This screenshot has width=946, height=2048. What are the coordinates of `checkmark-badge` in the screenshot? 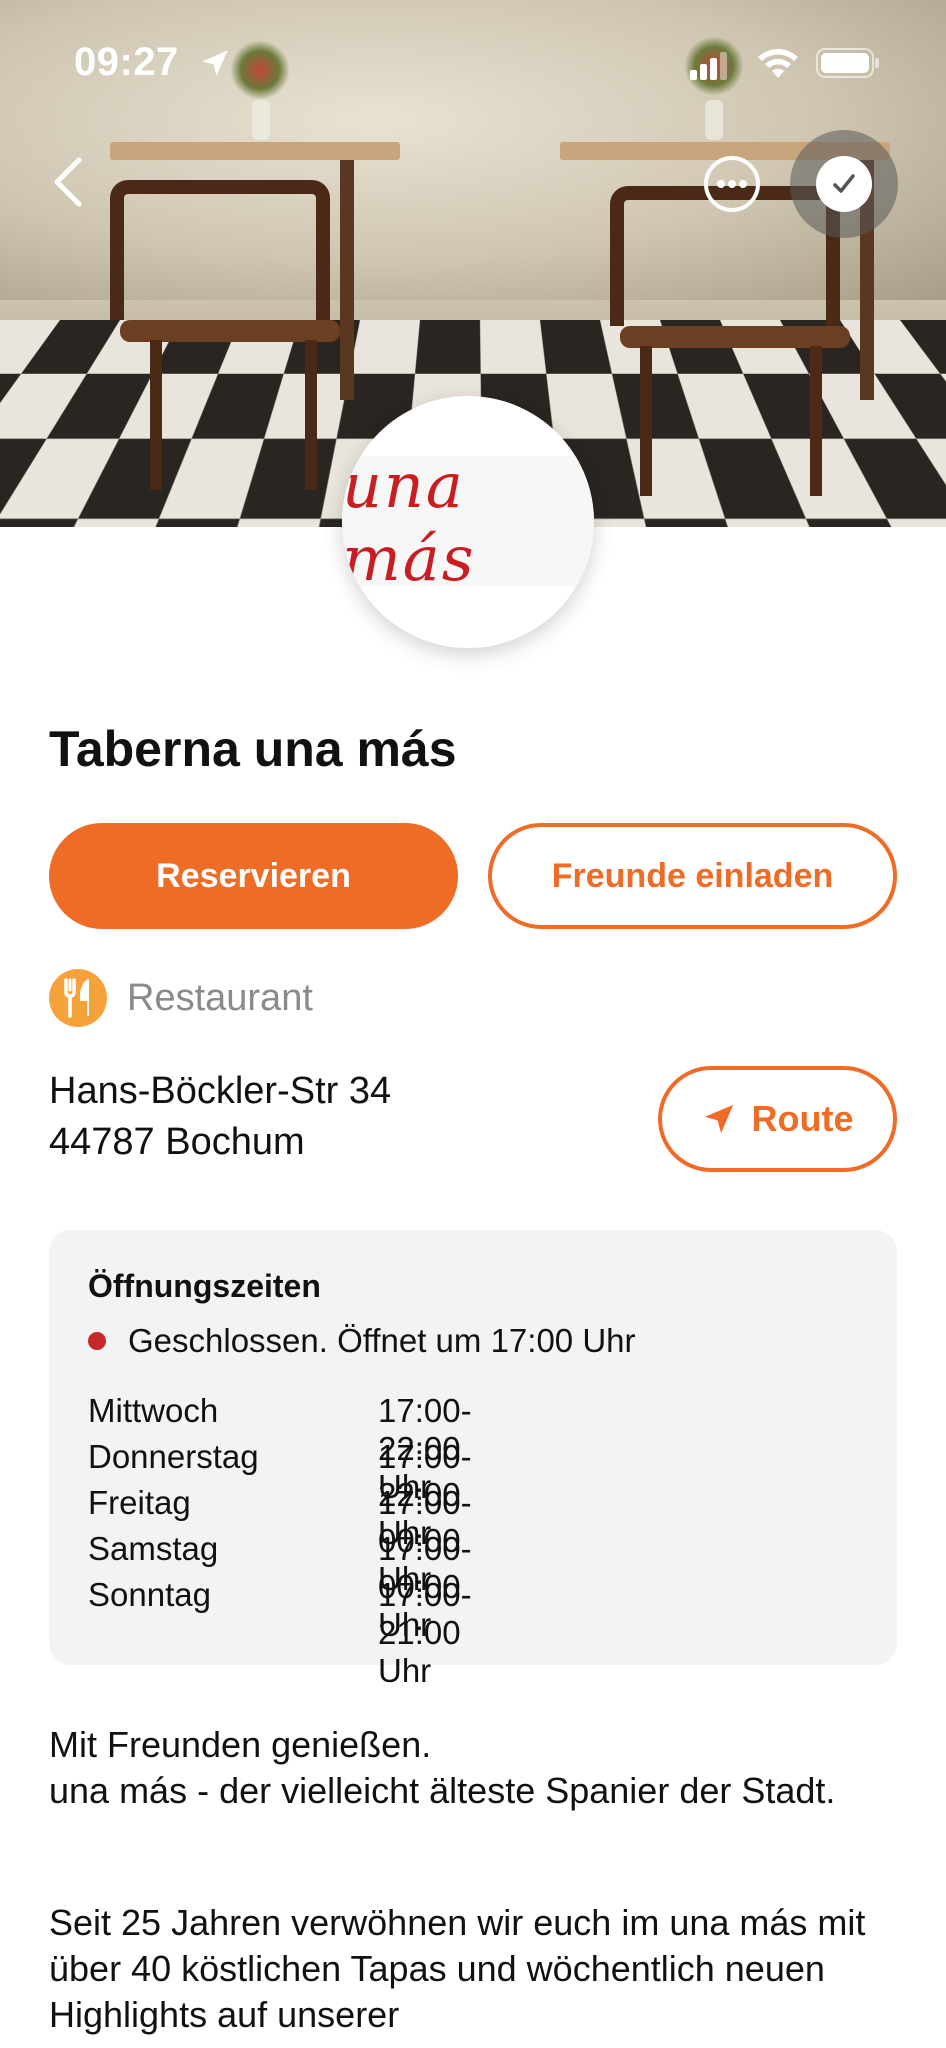 It's located at (844, 184).